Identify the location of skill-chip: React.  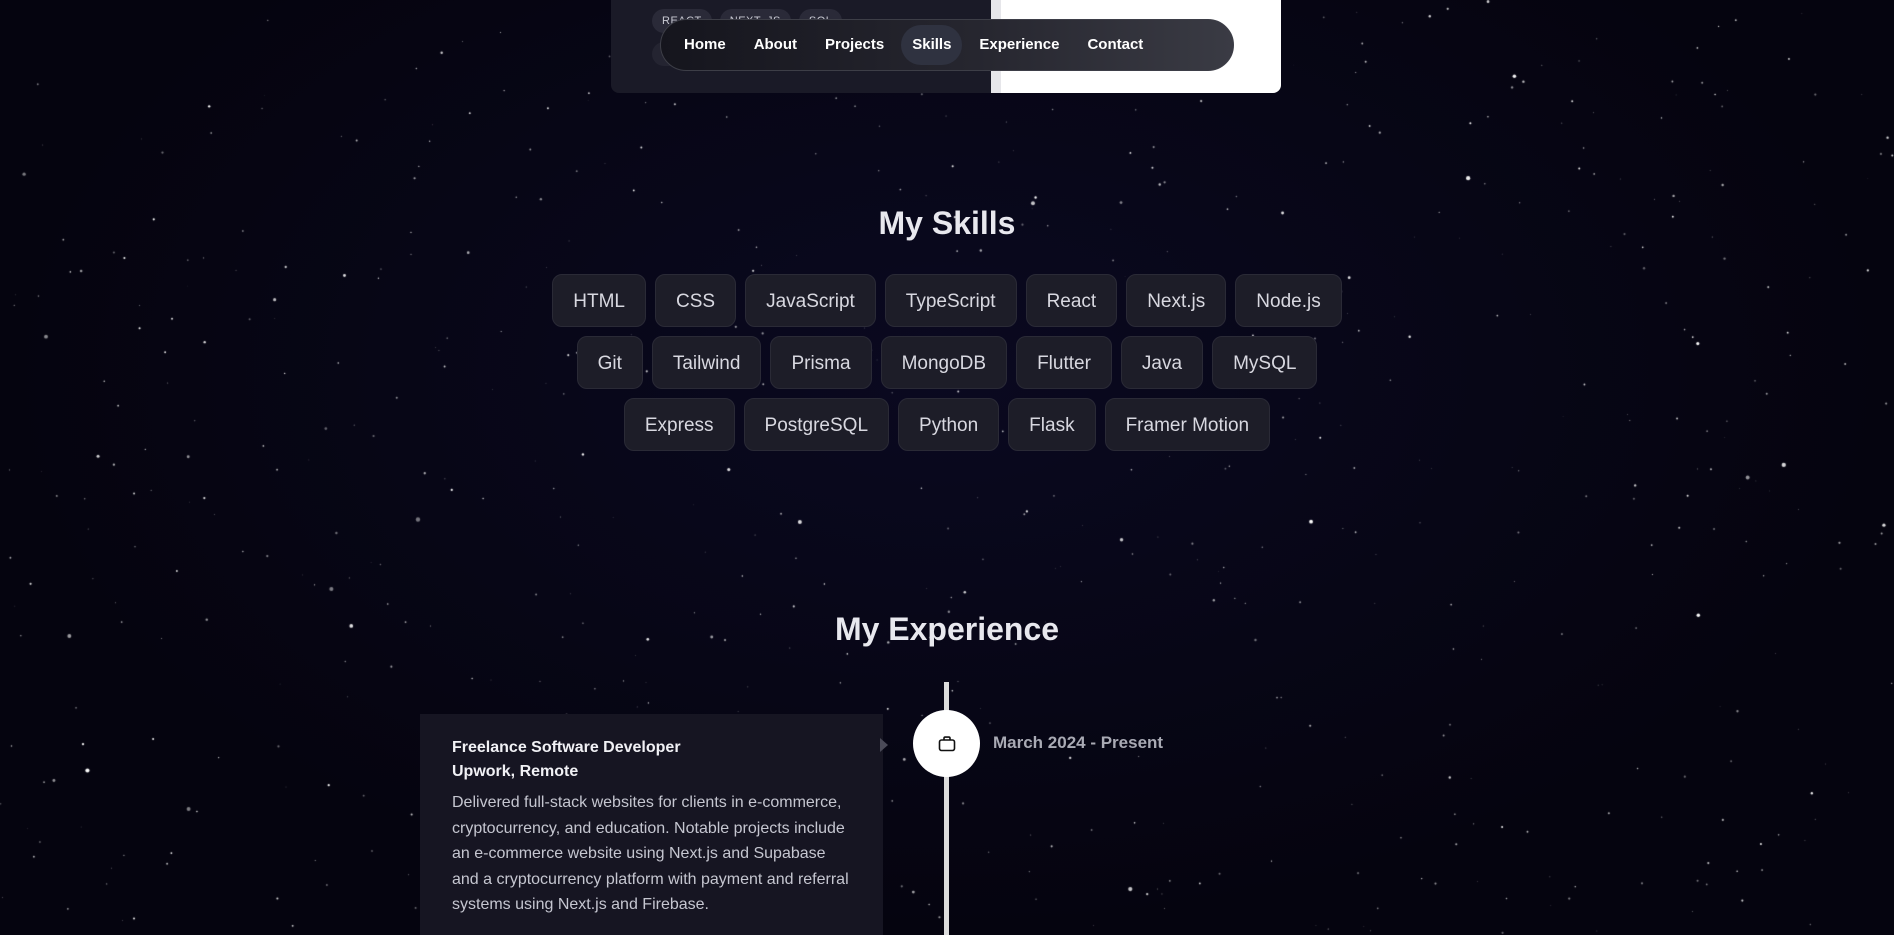
(1071, 300).